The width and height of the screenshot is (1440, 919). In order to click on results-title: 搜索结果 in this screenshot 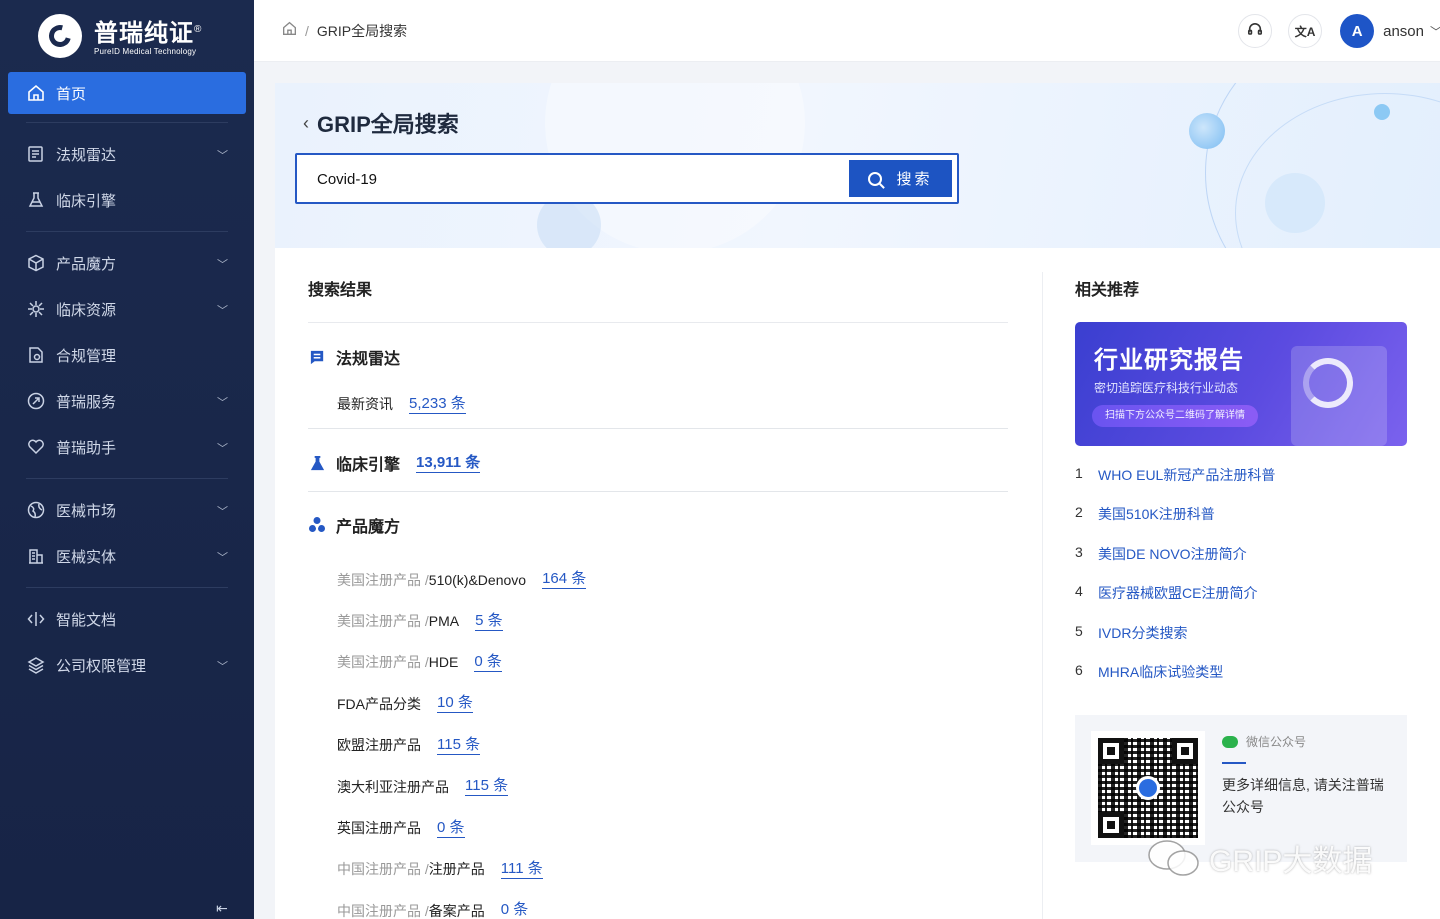, I will do `click(658, 299)`.